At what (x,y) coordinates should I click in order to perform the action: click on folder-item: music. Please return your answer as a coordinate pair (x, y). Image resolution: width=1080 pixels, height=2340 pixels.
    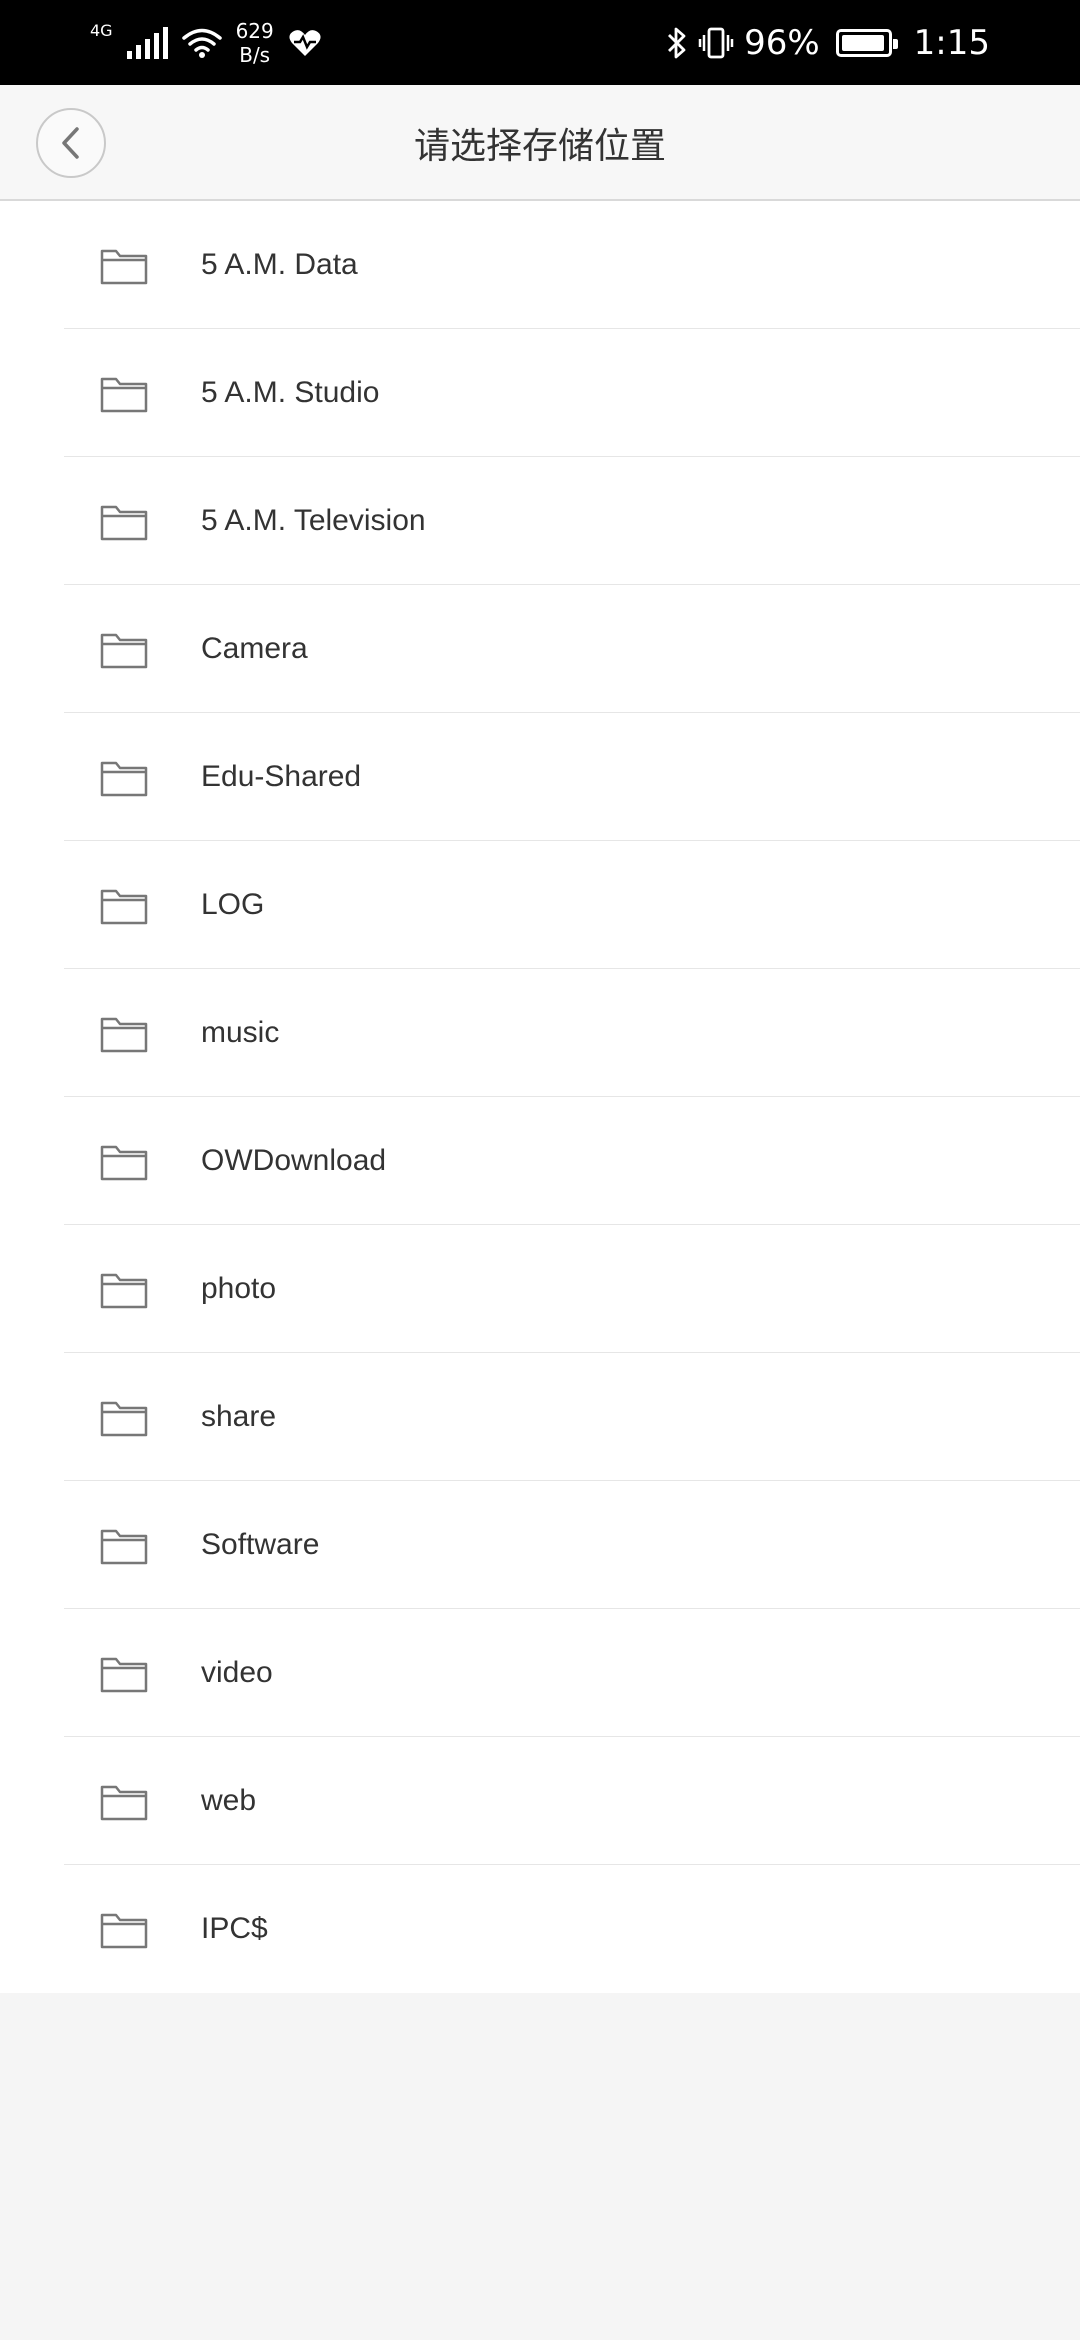
    Looking at the image, I should click on (540, 1033).